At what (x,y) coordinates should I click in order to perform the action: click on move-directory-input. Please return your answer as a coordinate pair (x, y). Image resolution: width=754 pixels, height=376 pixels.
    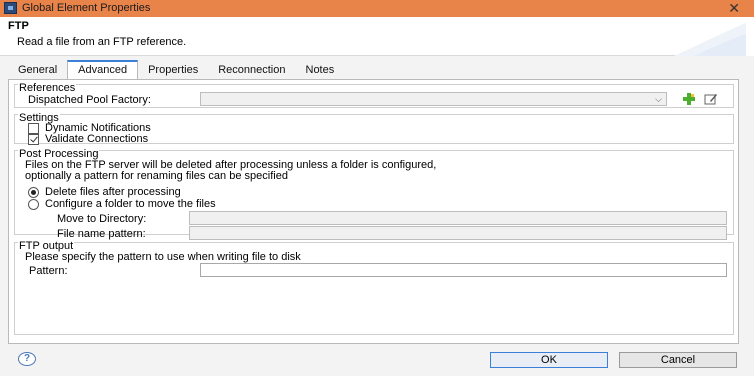
    Looking at the image, I should click on (458, 218).